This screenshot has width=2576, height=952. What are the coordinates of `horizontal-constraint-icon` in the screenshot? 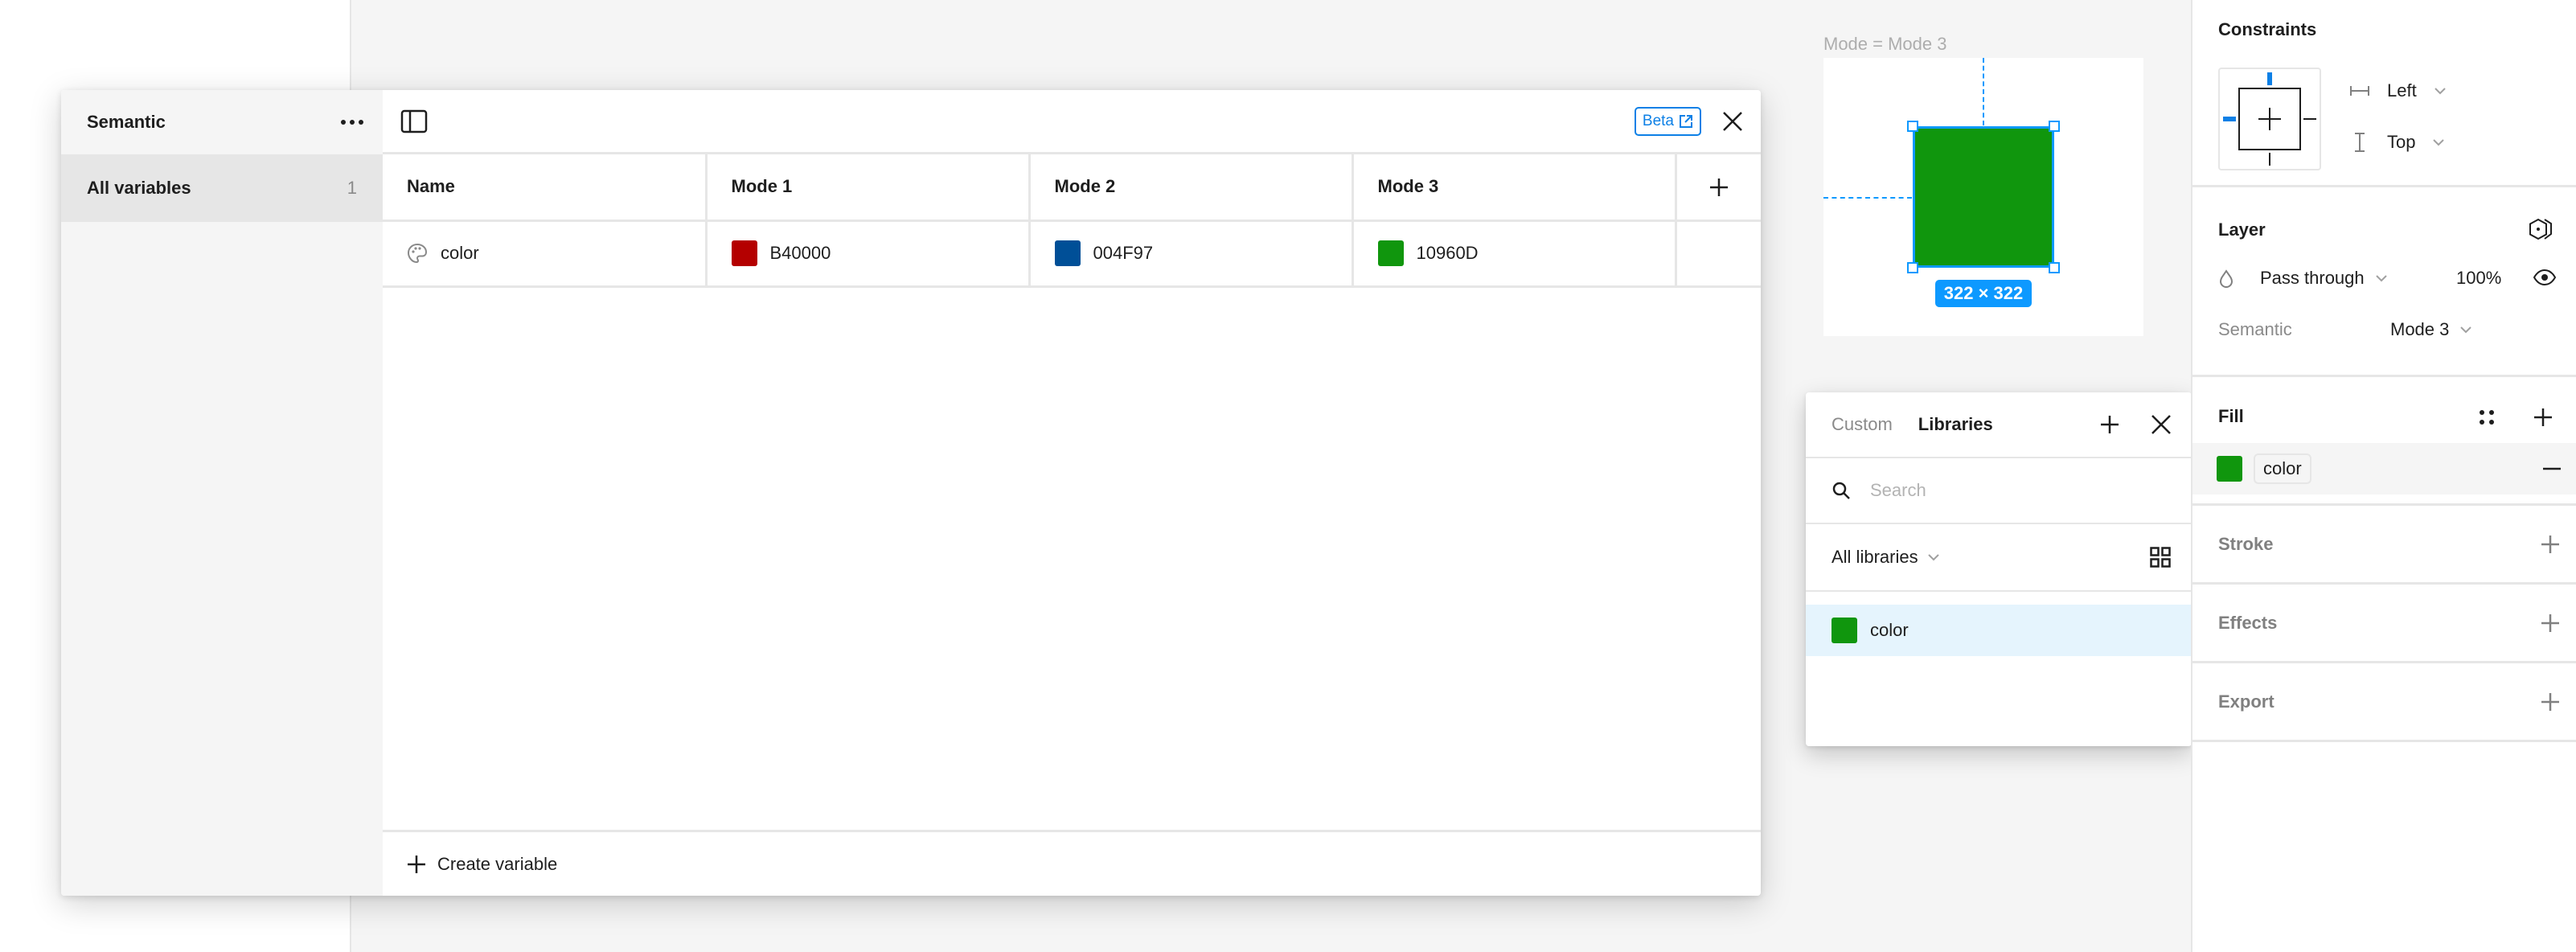 It's located at (2359, 91).